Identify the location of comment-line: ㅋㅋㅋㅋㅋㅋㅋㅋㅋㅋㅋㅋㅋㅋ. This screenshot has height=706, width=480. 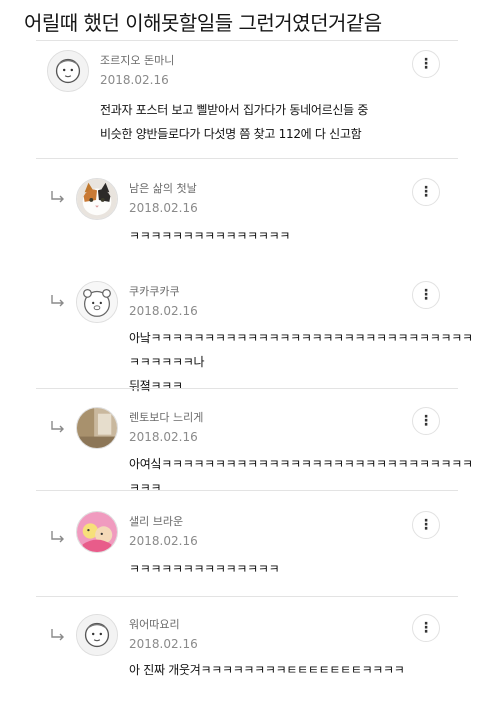
(204, 569).